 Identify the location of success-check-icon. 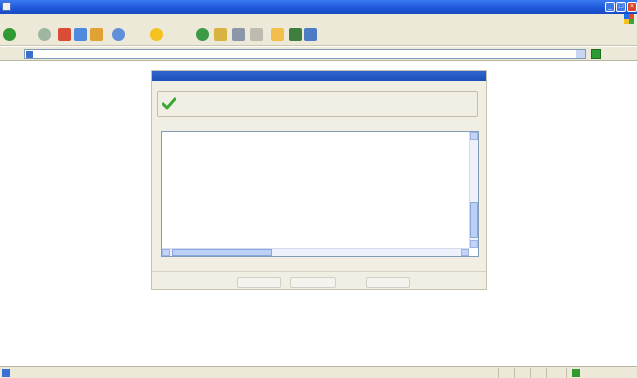
(169, 103).